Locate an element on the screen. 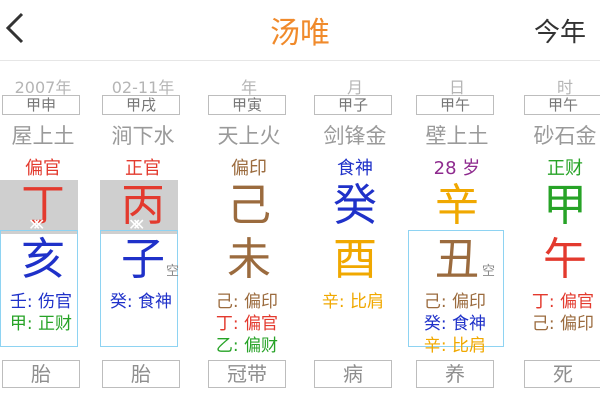  ganzhi-box: 甲子 is located at coordinates (353, 105).